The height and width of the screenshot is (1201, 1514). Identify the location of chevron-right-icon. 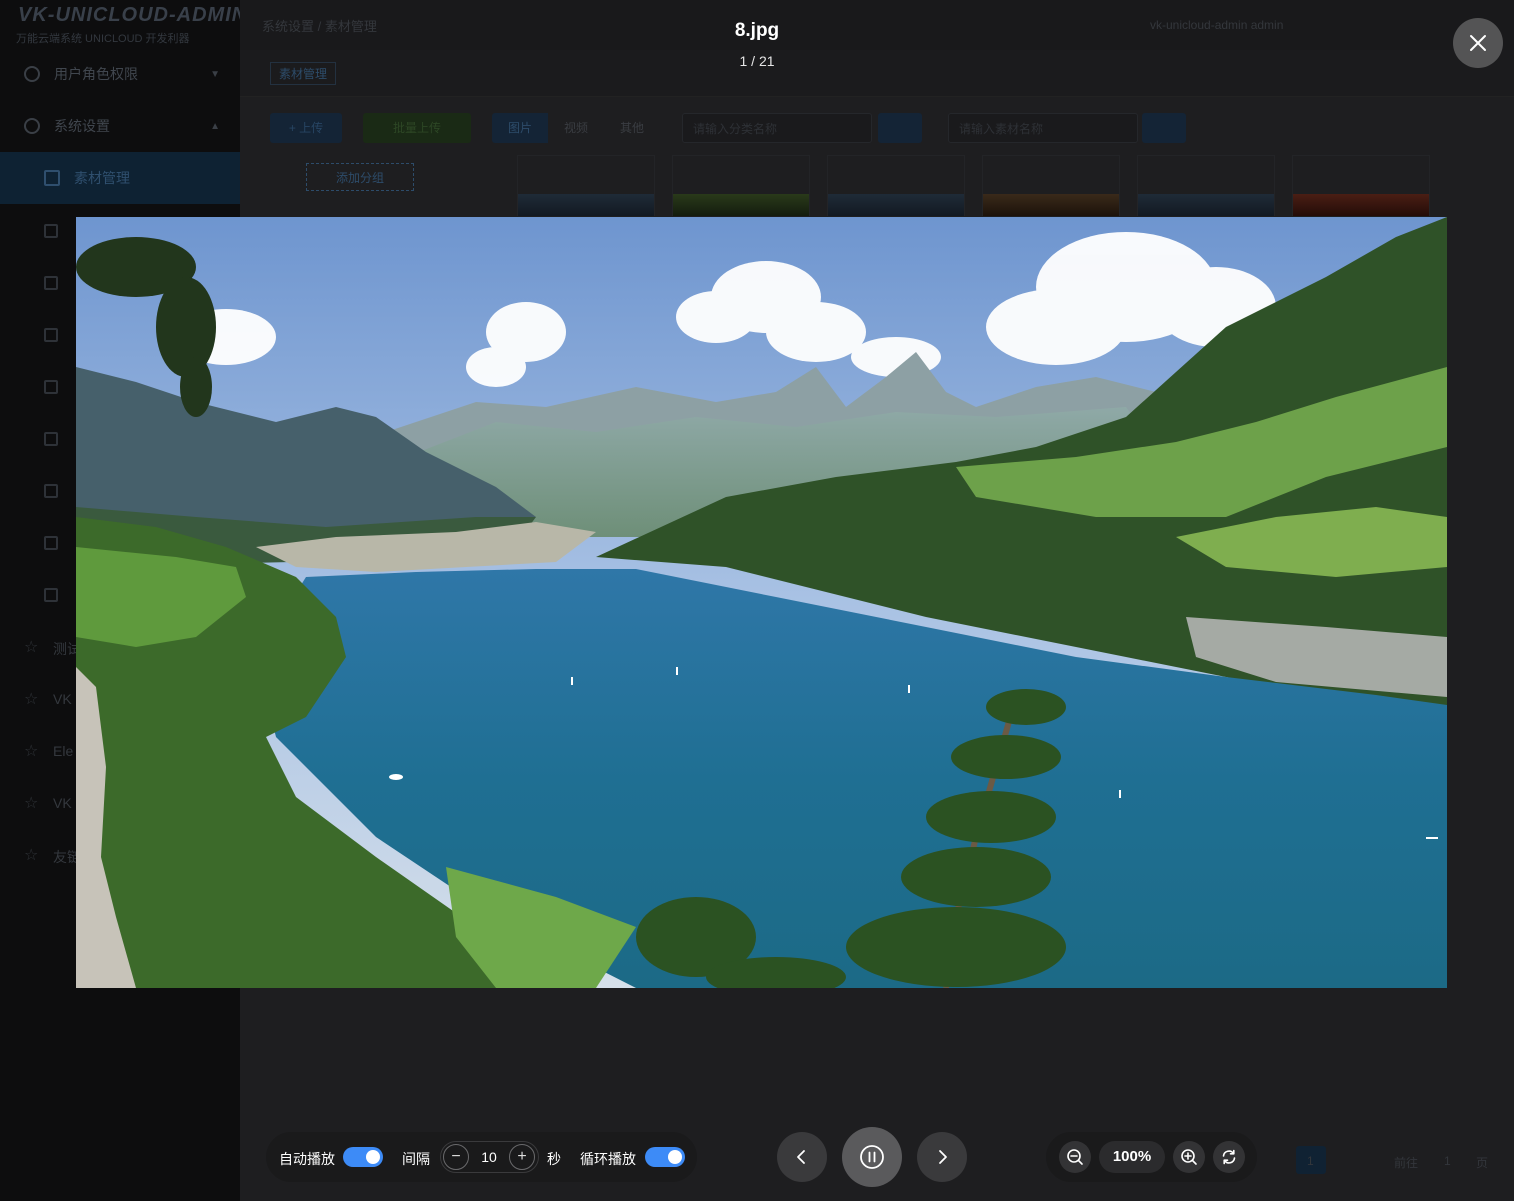
(943, 1157).